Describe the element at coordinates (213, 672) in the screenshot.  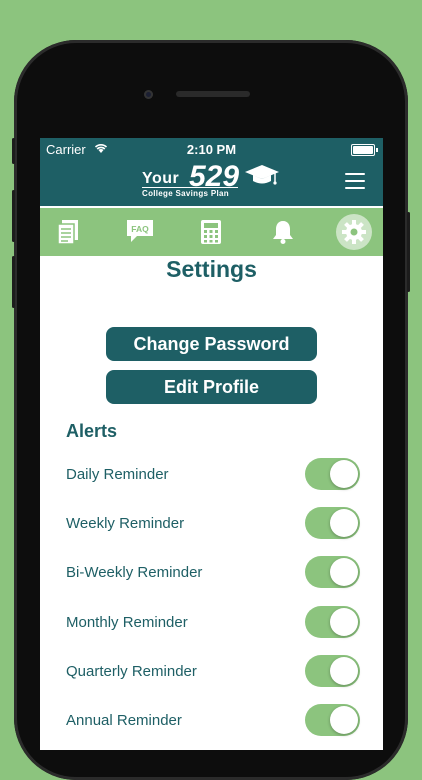
I see `alert-row-quarterly: Quarterly Reminder` at that location.